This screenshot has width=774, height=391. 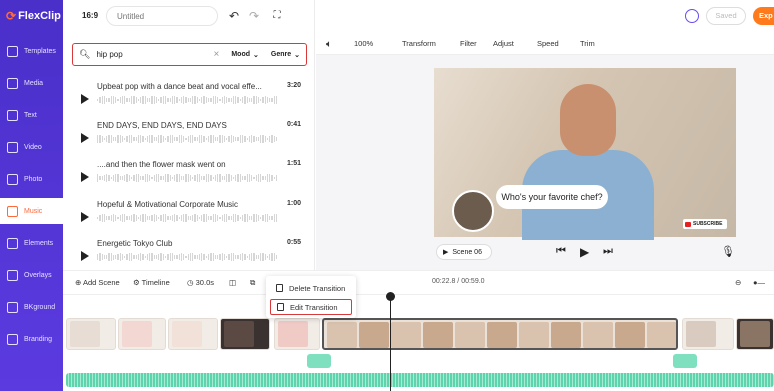 I want to click on transition-context-menu: Delete Transition Edit Transition, so click(x=311, y=297).